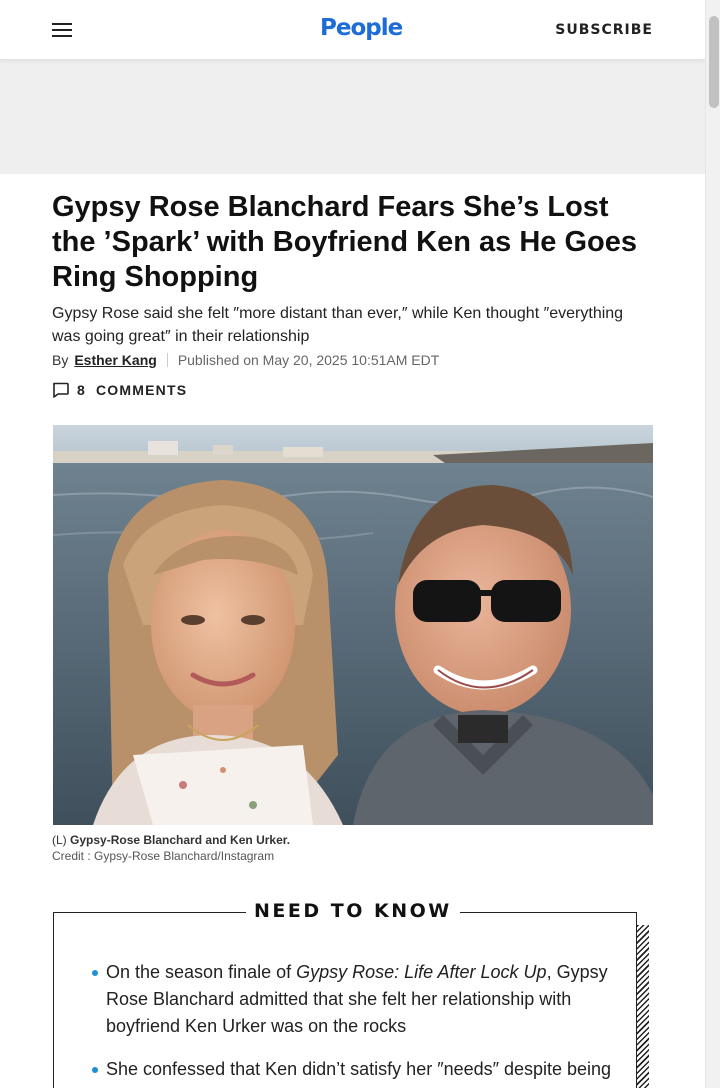  What do you see at coordinates (62, 29) in the screenshot?
I see `hamburger-menu-icon` at bounding box center [62, 29].